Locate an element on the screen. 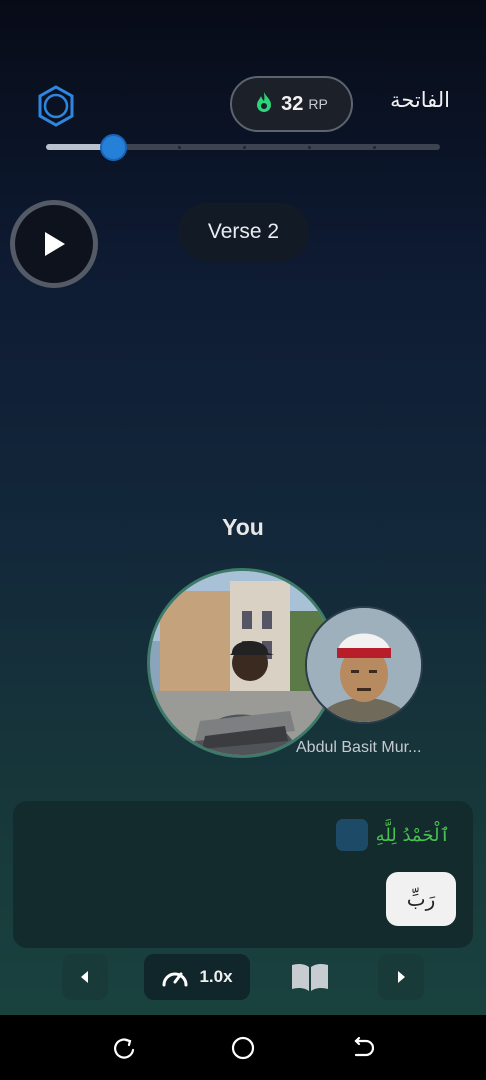 The width and height of the screenshot is (486, 1080). rp-badge: 32 RP is located at coordinates (291, 104).